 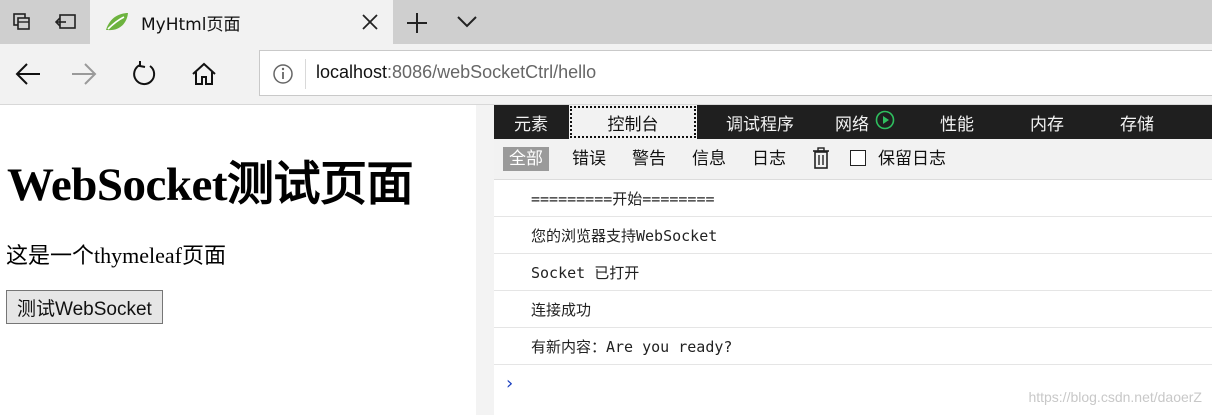 I want to click on address-url: localhost:8086/webSocketCtrl/hello, so click(x=456, y=72).